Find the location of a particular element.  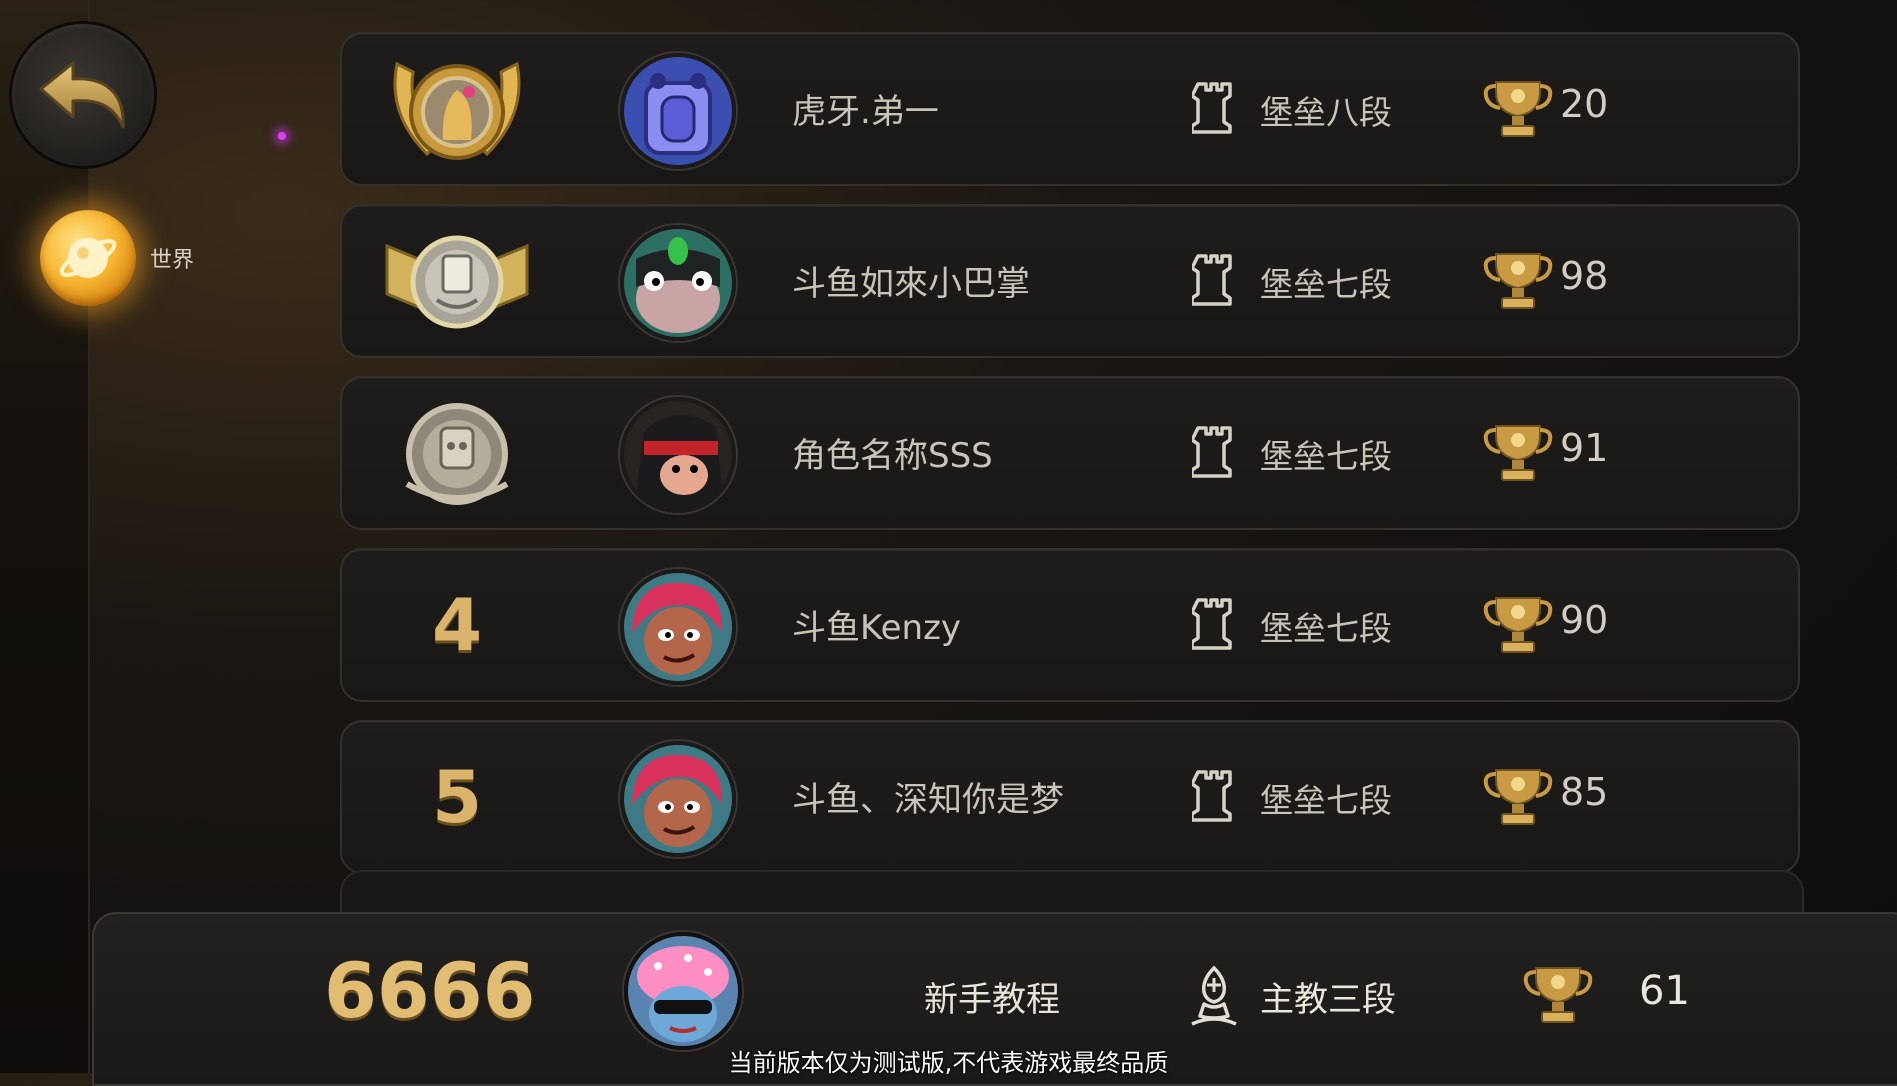

leaderboard-row: 虎牙.弟一 堡垒八段 20 is located at coordinates (1070, 109).